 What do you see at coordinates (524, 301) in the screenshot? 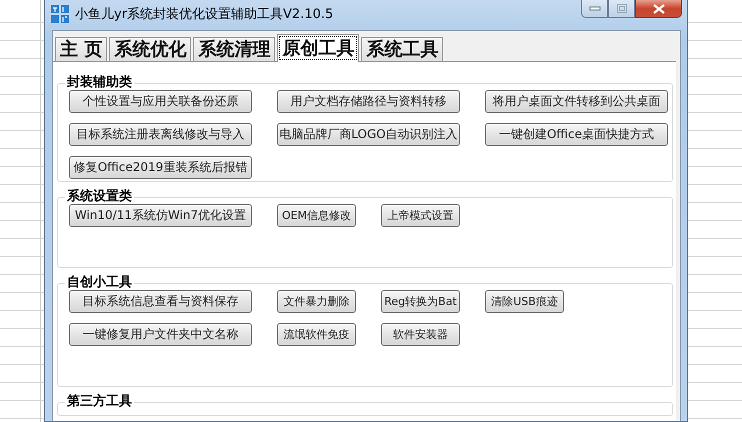
I see `tool-button: 清除USB痕迹` at bounding box center [524, 301].